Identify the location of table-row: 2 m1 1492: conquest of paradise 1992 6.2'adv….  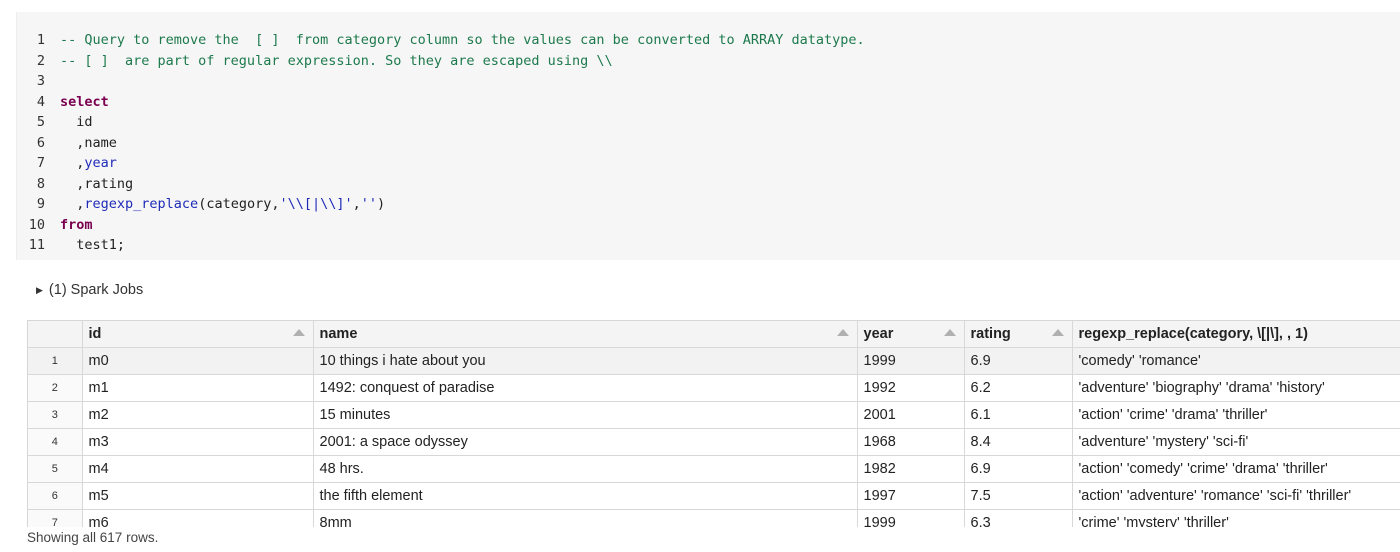
(714, 388).